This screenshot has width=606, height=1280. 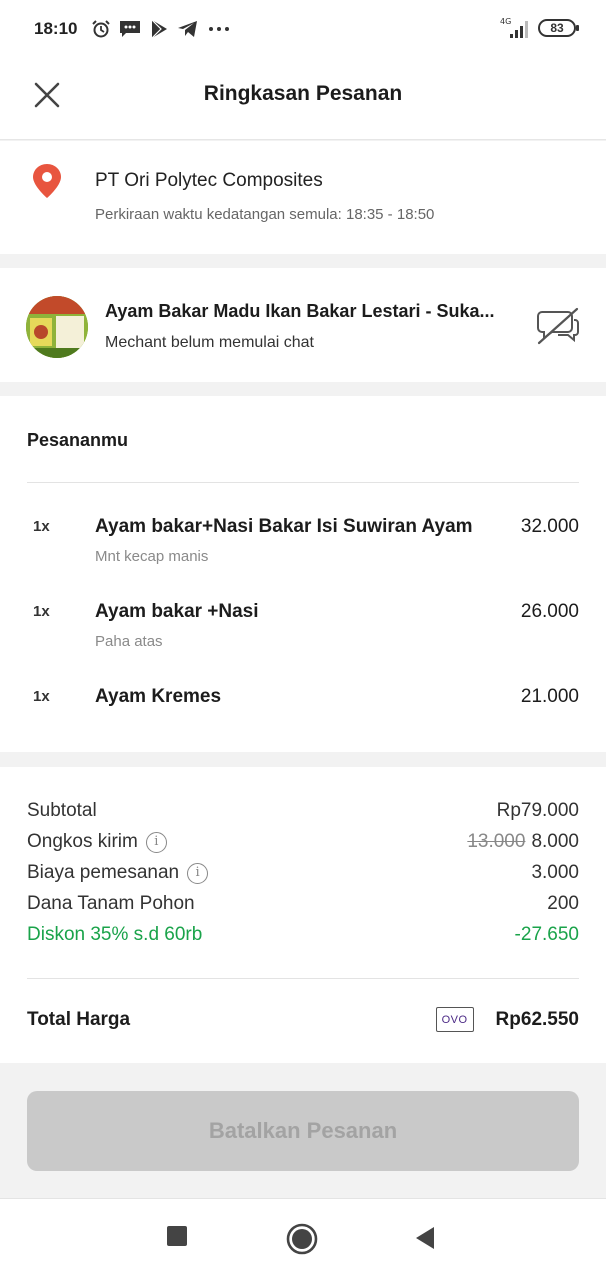 What do you see at coordinates (537, 1019) in the screenshot?
I see `total-value: Rp62.550` at bounding box center [537, 1019].